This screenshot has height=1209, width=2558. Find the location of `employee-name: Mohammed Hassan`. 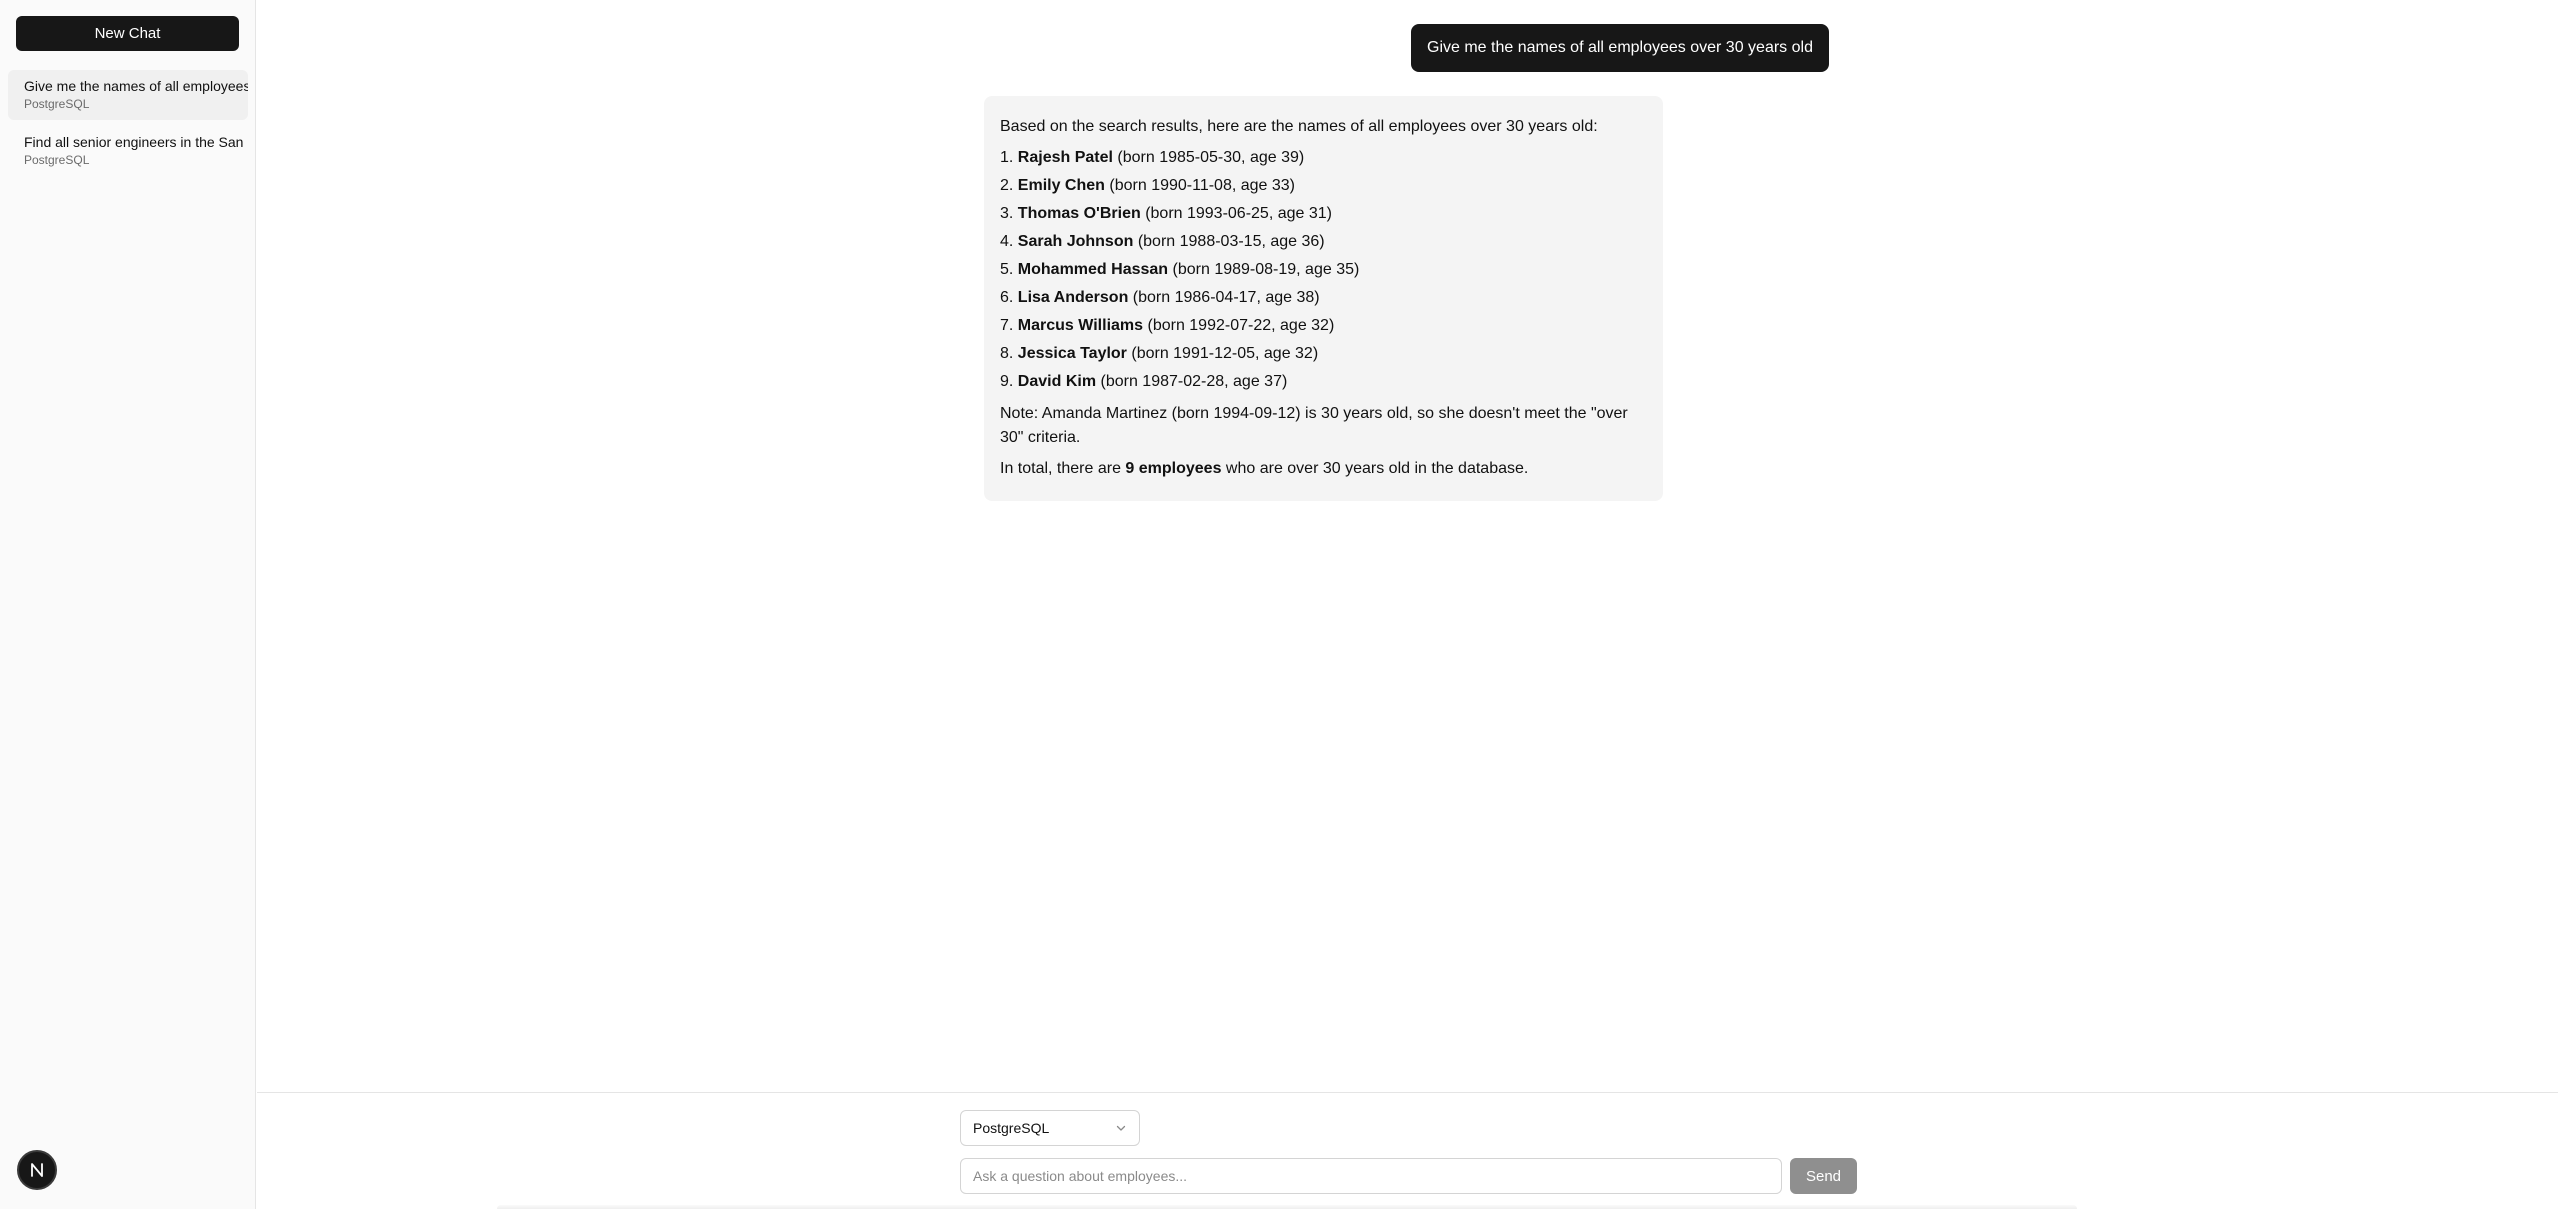

employee-name: Mohammed Hassan is located at coordinates (1093, 269).